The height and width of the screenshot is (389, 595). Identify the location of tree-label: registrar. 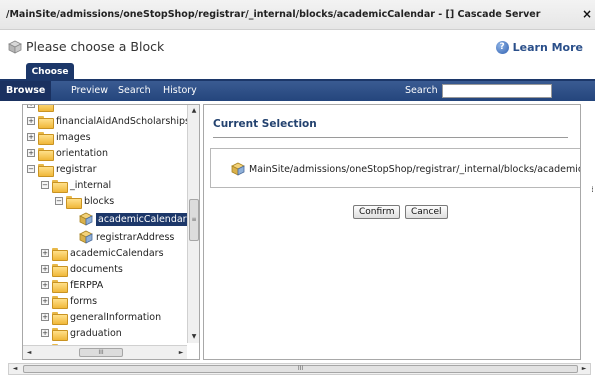
(76, 169).